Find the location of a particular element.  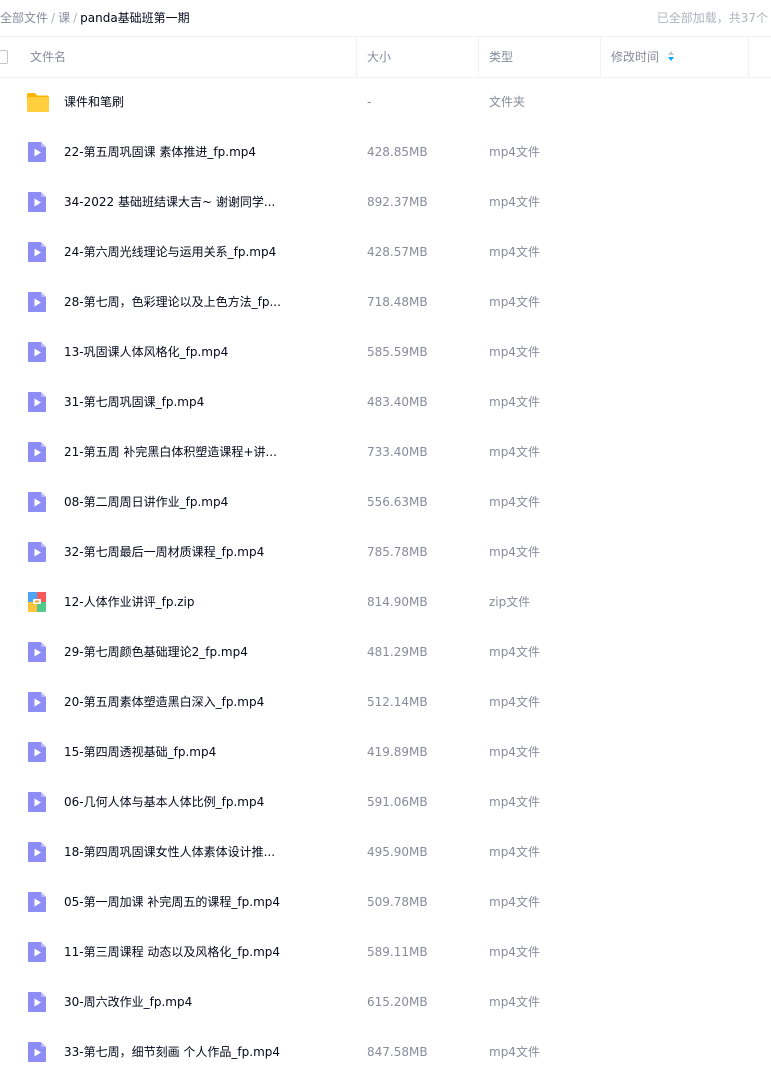

file-row: 20-第五周素体塑造黑白深入_fp.mp4 512.14MB mp4文件 is located at coordinates (385, 702).